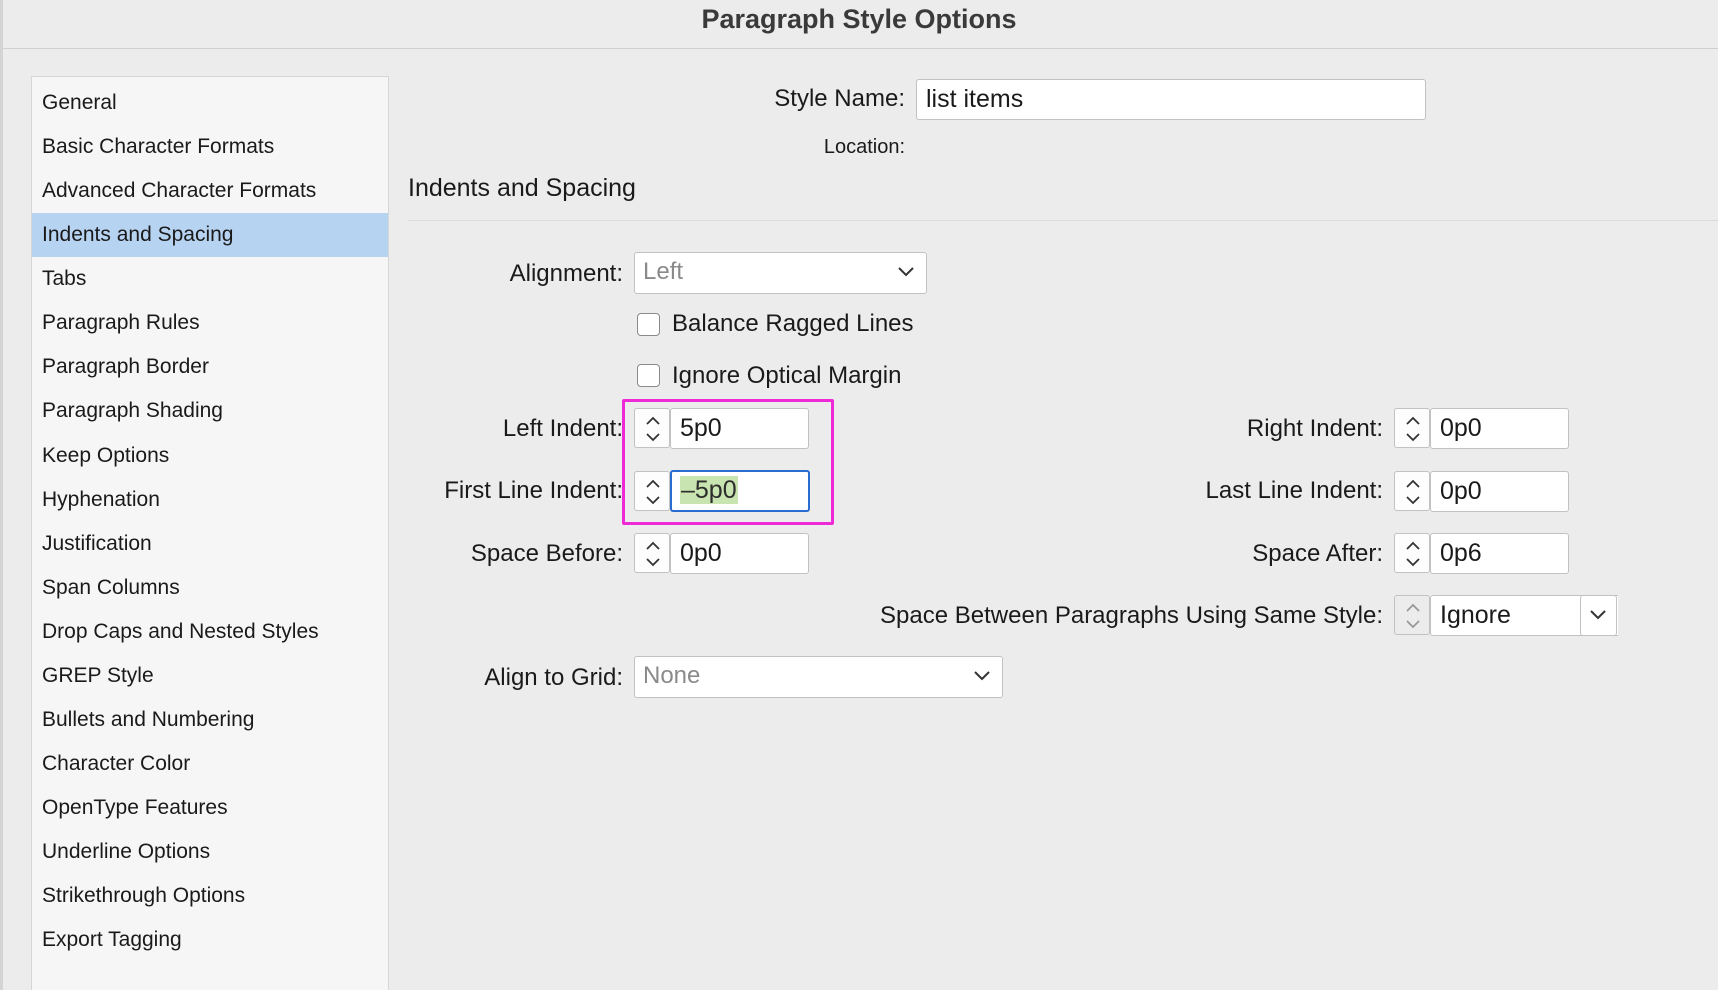  I want to click on alignment-value: Left, so click(663, 271).